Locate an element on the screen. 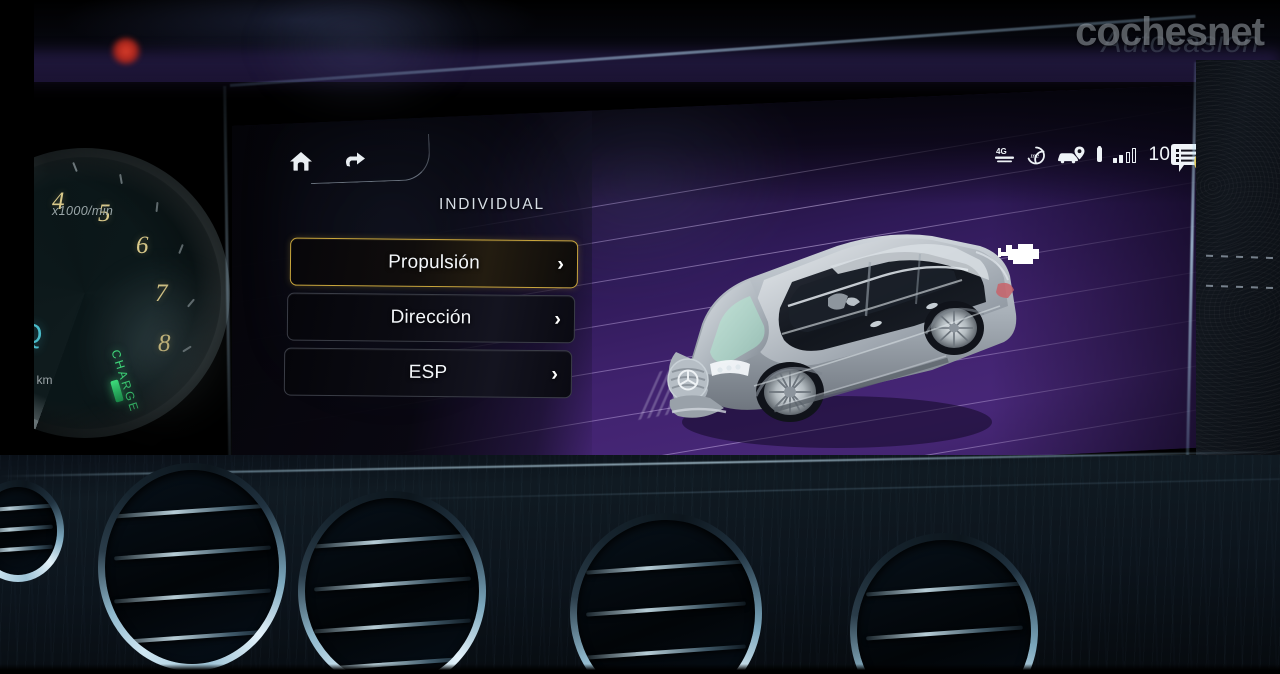  lens-flare-halo is located at coordinates (360, 60).